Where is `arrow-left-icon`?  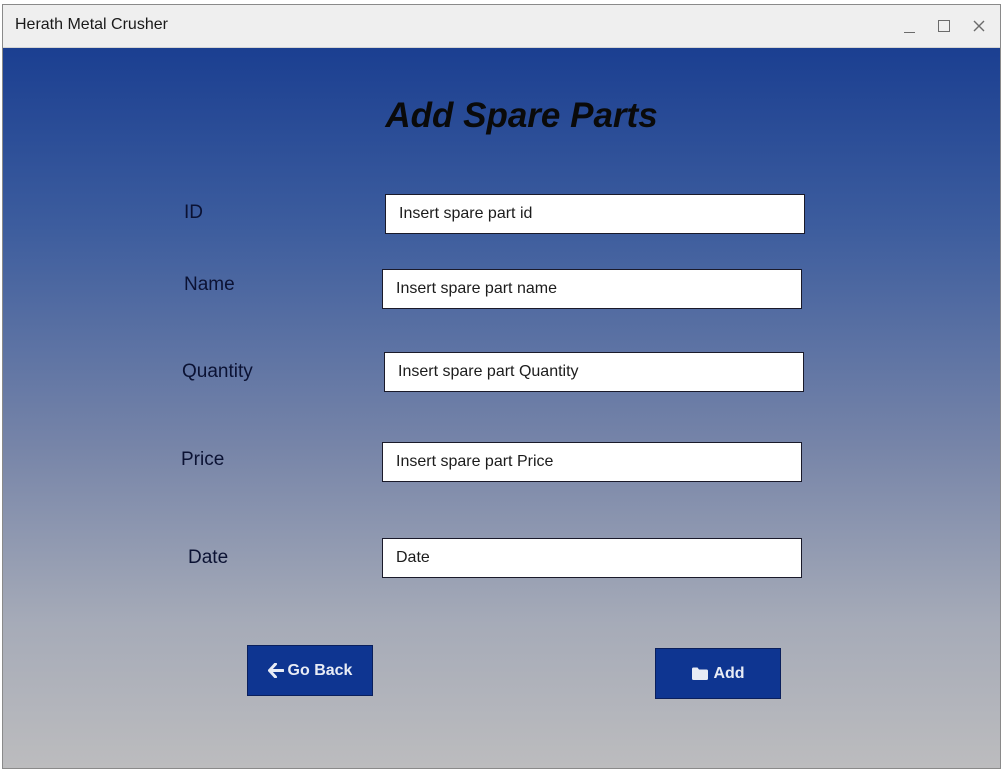 arrow-left-icon is located at coordinates (275, 670).